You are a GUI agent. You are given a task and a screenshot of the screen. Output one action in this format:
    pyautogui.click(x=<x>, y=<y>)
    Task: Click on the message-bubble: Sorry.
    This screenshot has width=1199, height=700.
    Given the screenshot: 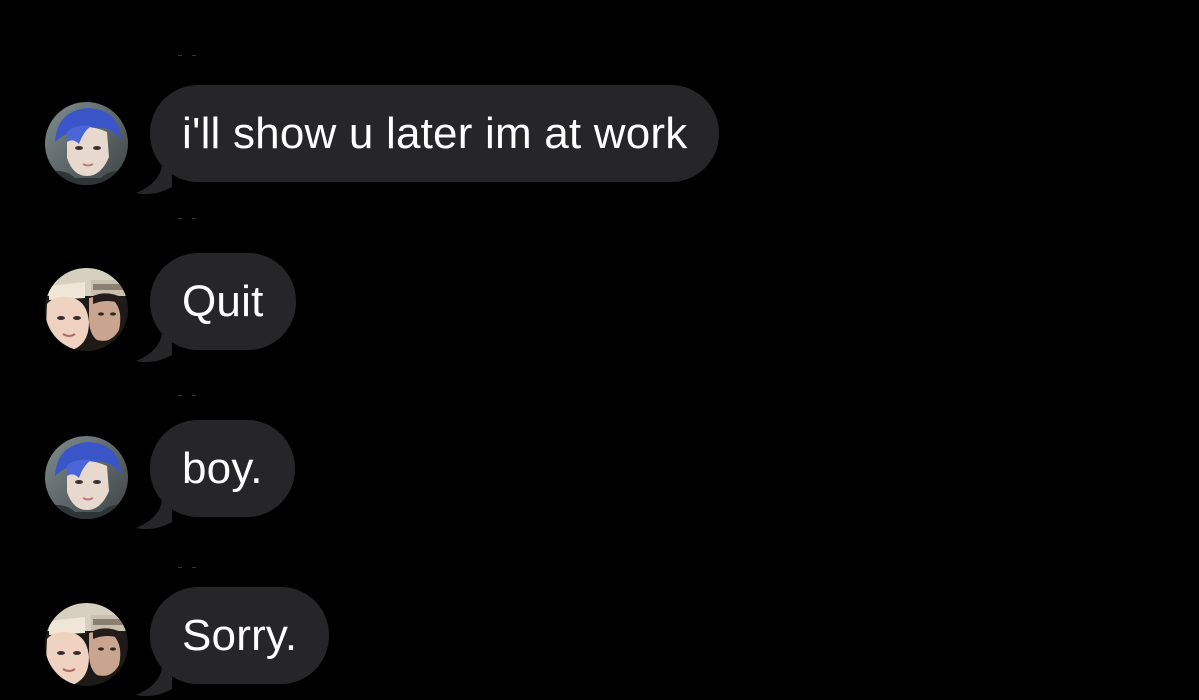 What is the action you would take?
    pyautogui.click(x=240, y=635)
    